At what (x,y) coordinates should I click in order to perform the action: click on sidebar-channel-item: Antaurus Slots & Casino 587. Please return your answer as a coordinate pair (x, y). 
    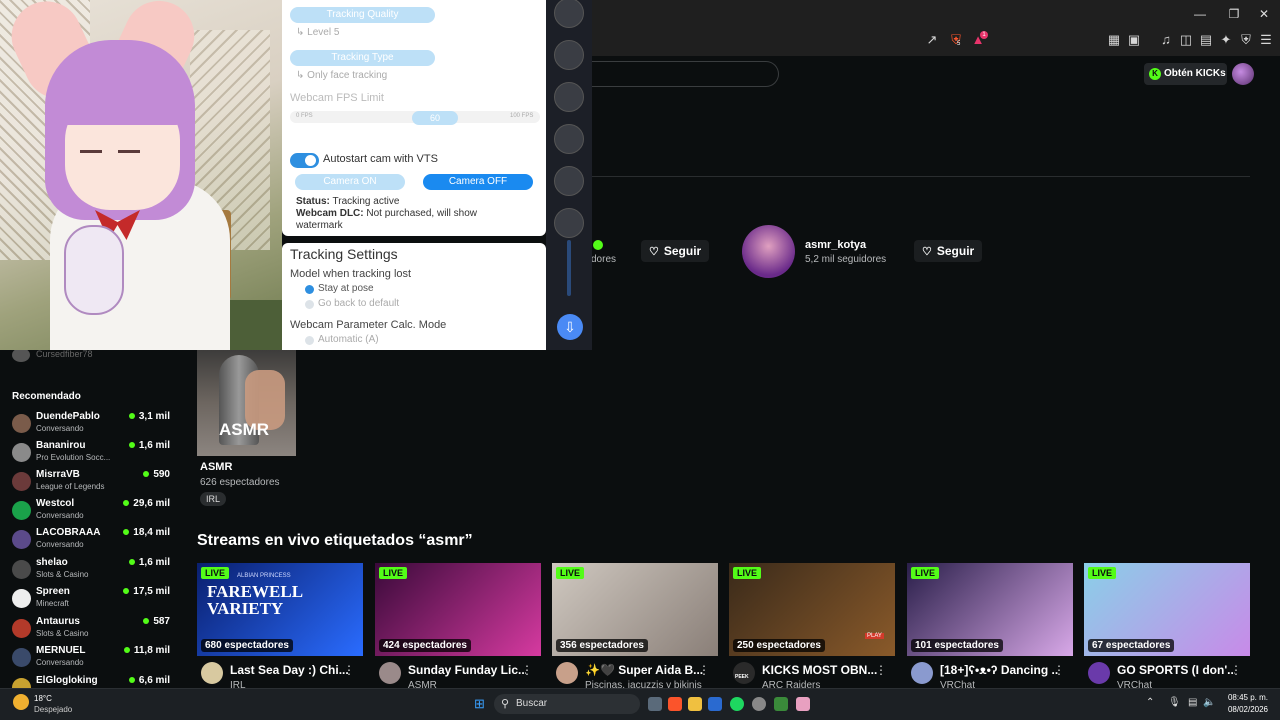
    Looking at the image, I should click on (93, 630).